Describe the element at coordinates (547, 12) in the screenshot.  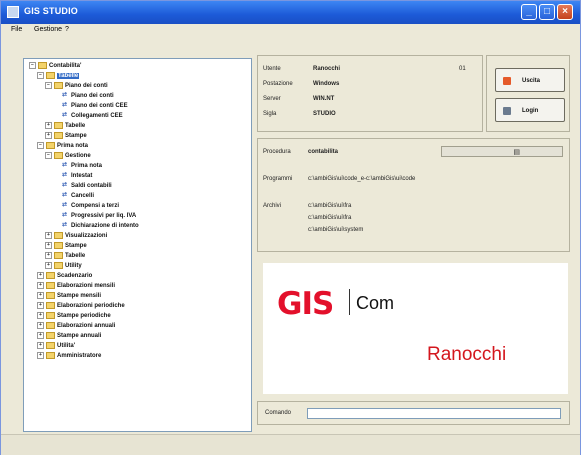
I see `maximize-button: □` at that location.